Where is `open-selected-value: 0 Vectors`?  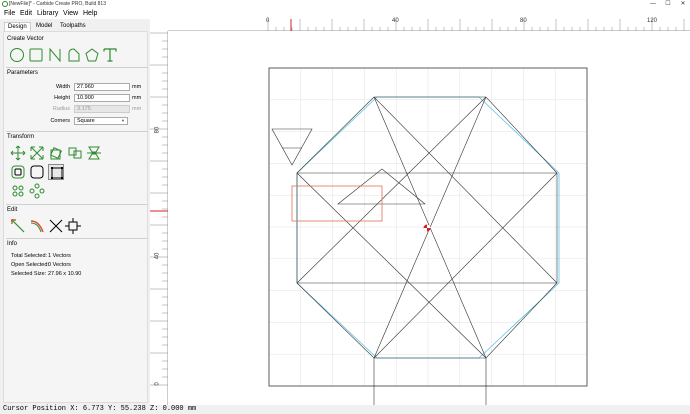
open-selected-value: 0 Vectors is located at coordinates (59, 265).